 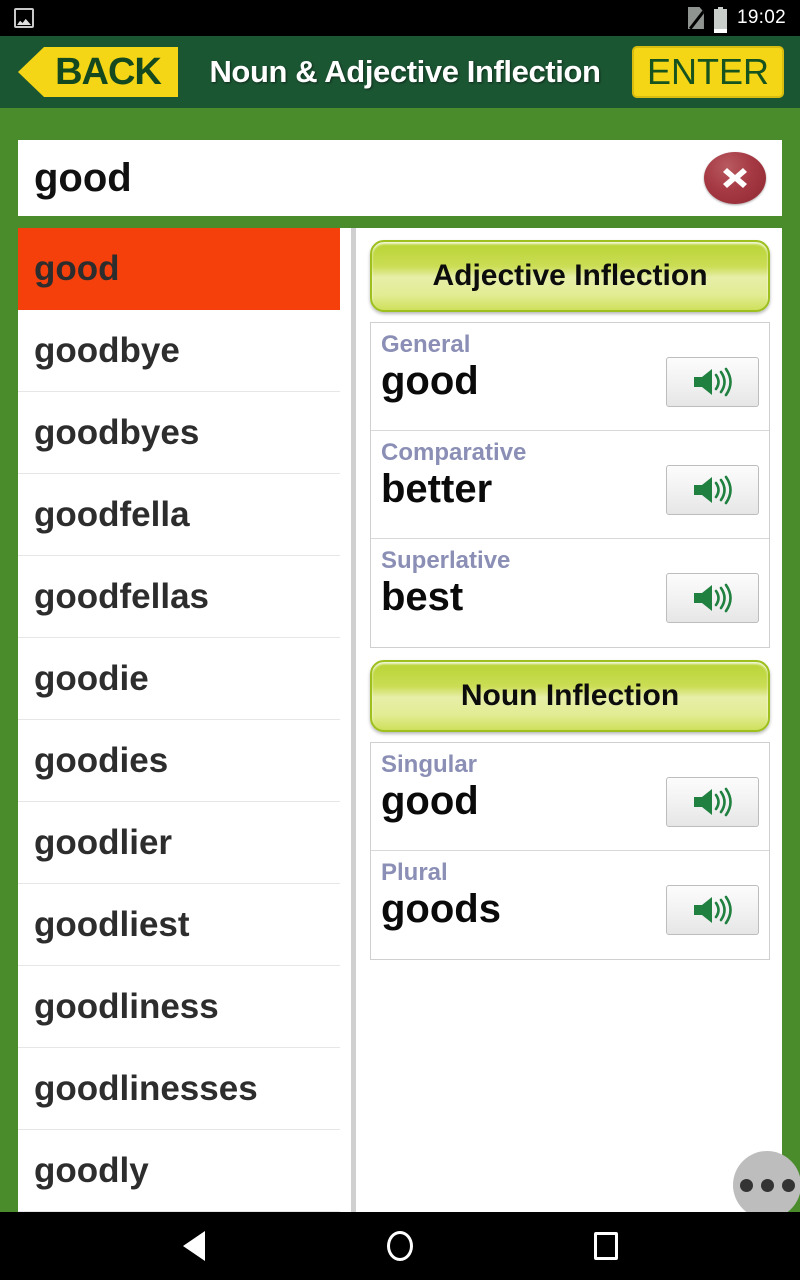 I want to click on title-bar: BACK Noun & Adjective Inflection ENTER, so click(x=400, y=72).